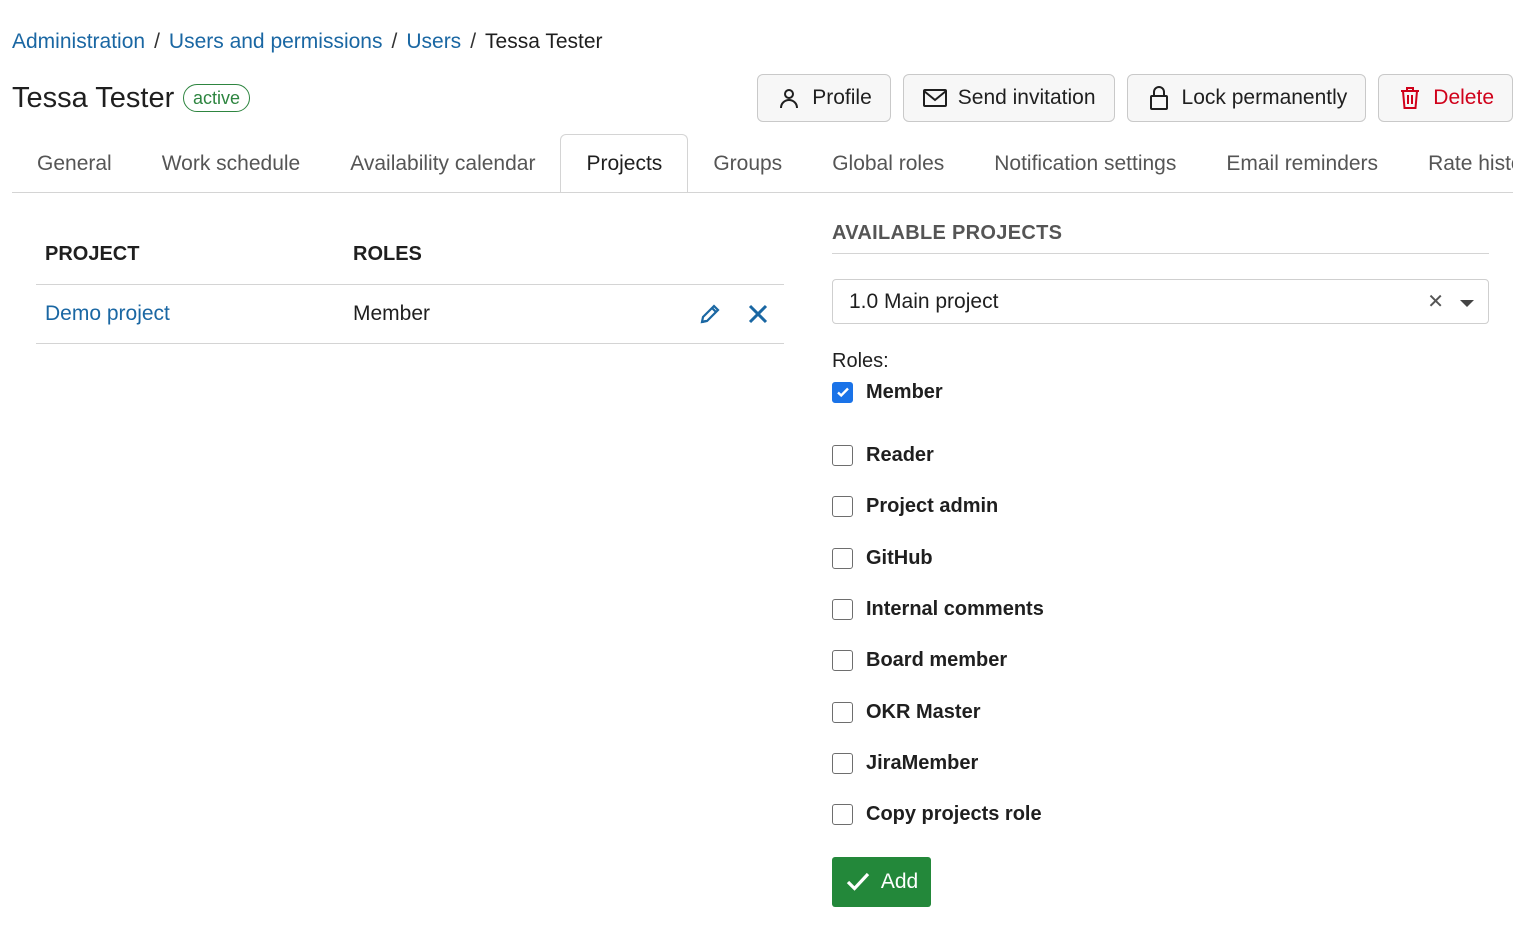 This screenshot has width=1526, height=944. I want to click on role-label: Reader, so click(900, 455).